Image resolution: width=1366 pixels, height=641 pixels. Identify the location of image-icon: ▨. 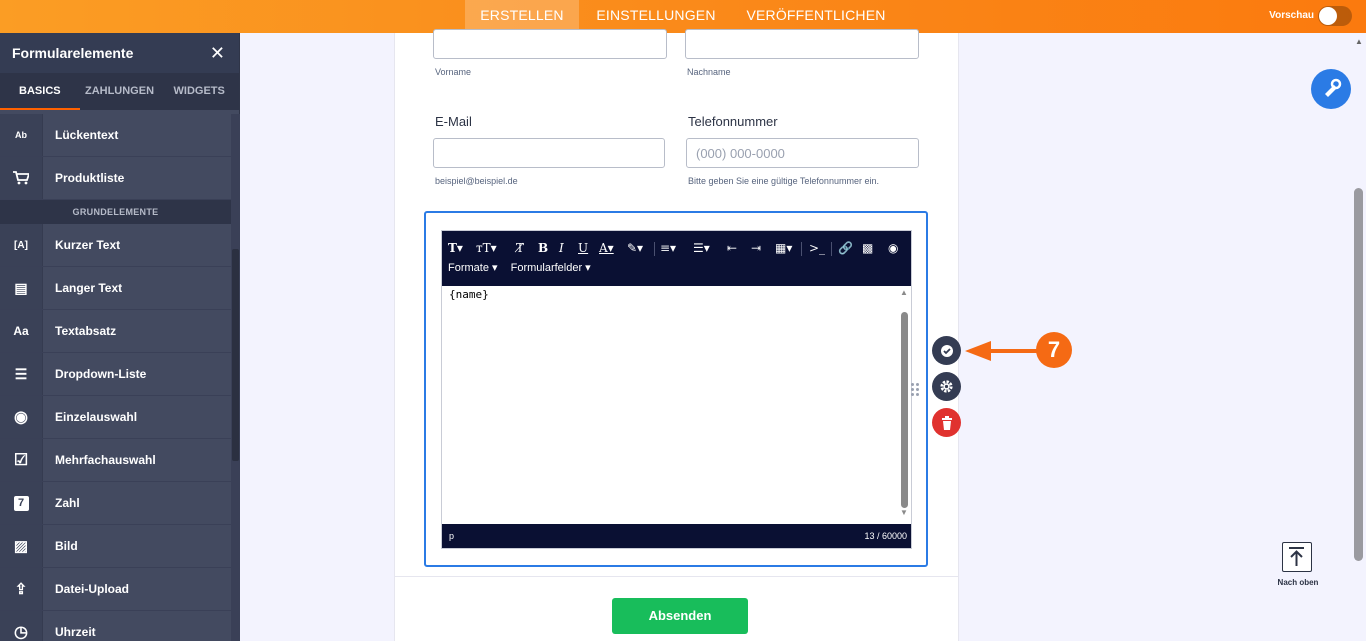
(21, 546).